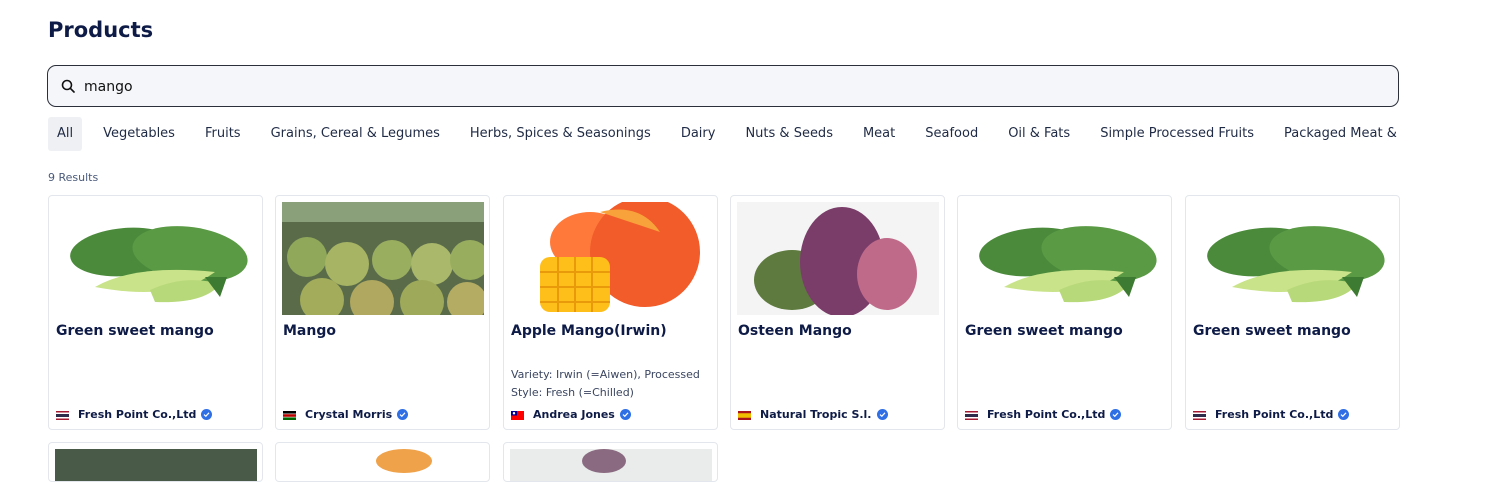 The image size is (1502, 482). I want to click on category-tab: Packaged Meat & Seafood, so click(1337, 134).